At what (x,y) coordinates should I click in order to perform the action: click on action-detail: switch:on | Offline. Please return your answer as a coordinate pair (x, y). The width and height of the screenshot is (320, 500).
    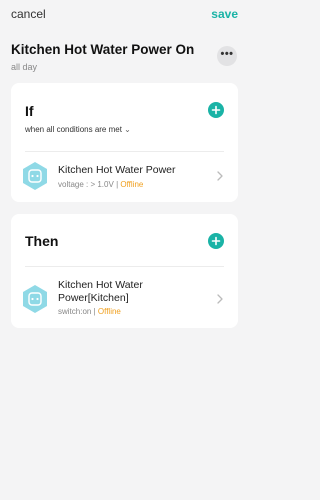
    Looking at the image, I should click on (89, 311).